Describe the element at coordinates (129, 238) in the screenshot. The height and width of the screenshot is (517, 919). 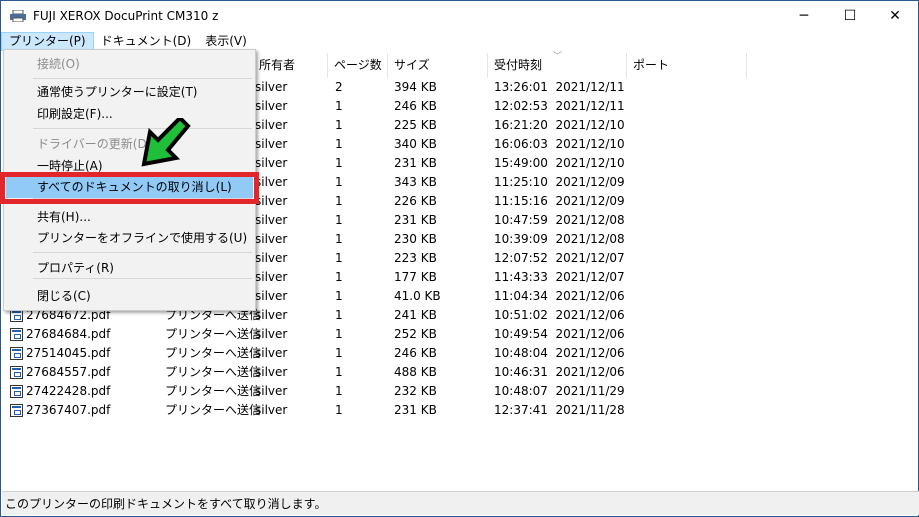
I see `menu-item: プリンターをオフラインで使用する(U)` at that location.